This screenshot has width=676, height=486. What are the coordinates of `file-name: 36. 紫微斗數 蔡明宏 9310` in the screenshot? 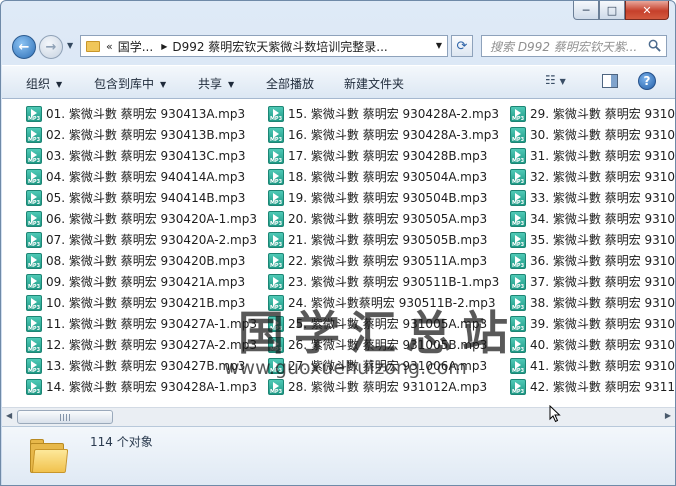 It's located at (603, 261).